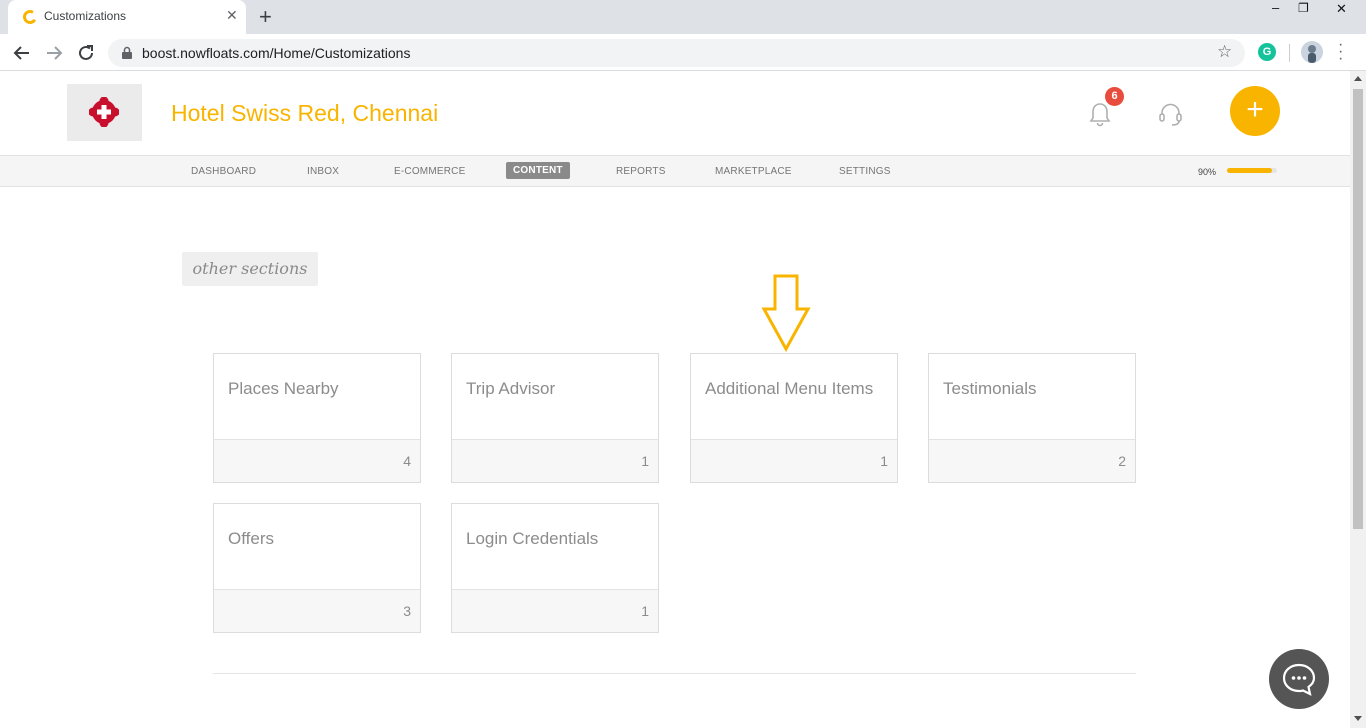  What do you see at coordinates (276, 53) in the screenshot?
I see `url-text: boost.nowfloats.com/Home/Customizations` at bounding box center [276, 53].